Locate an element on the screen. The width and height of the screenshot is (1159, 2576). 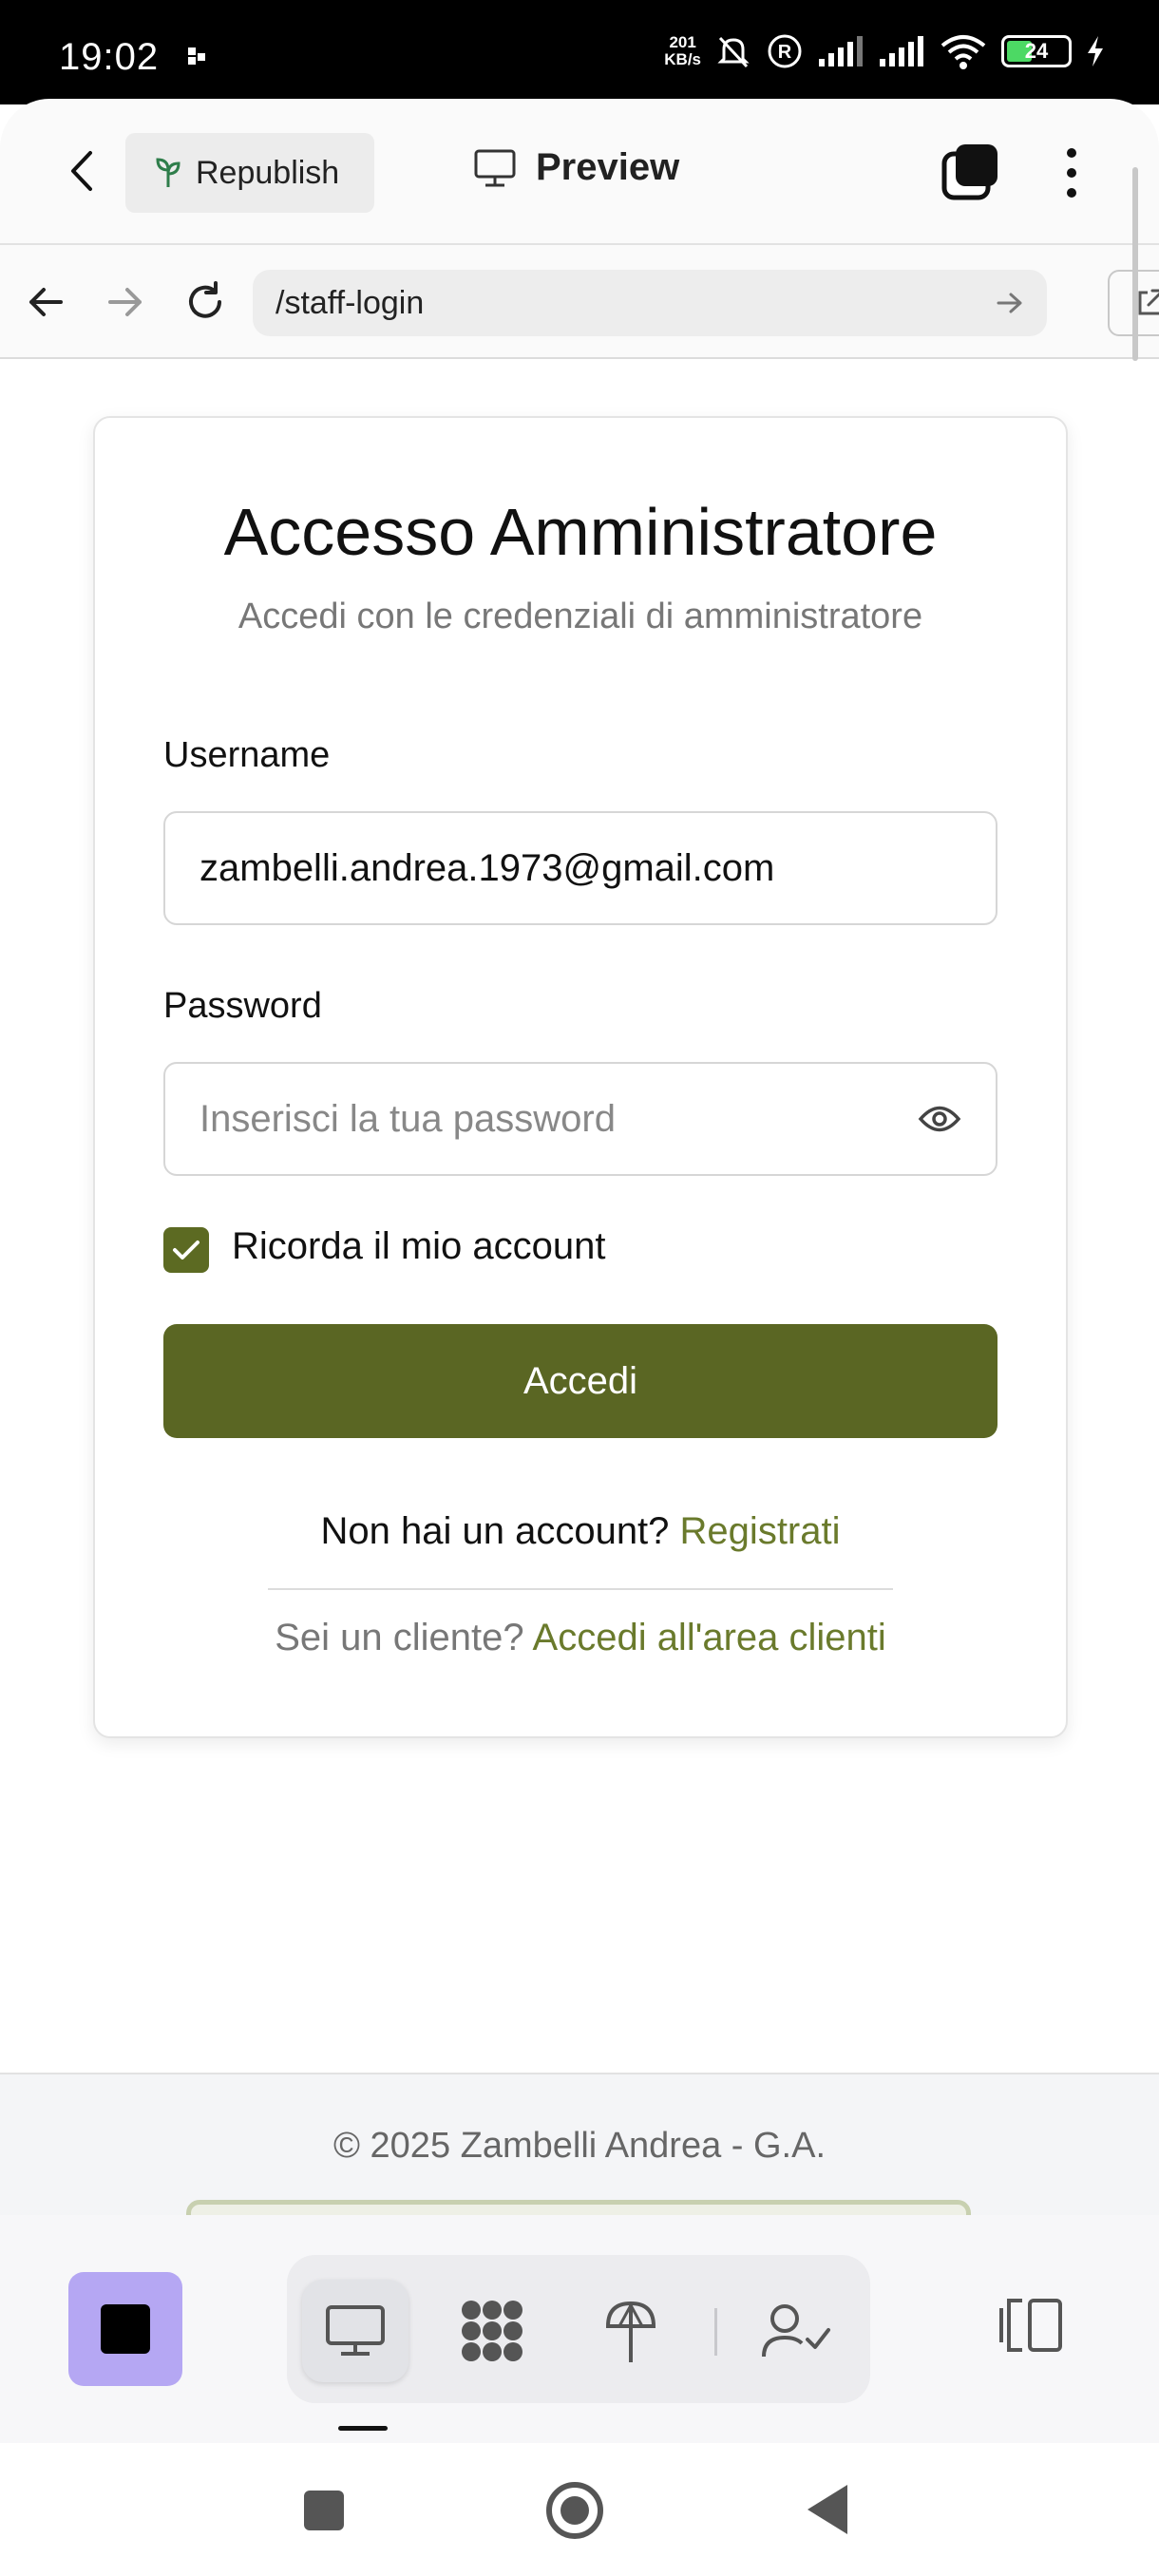
remember-checkbox is located at coordinates (186, 1250).